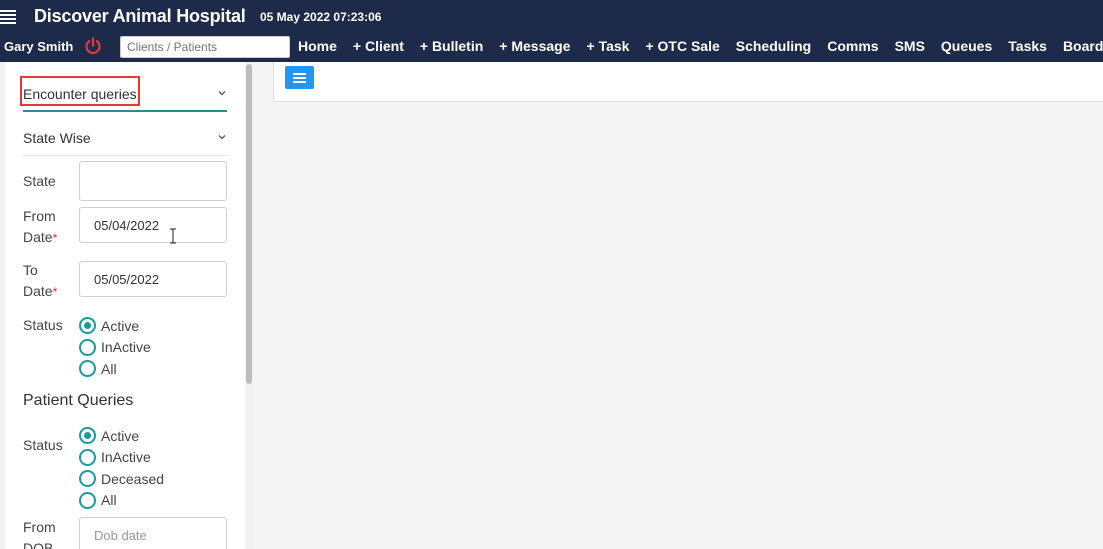 The width and height of the screenshot is (1103, 549). What do you see at coordinates (93, 46) in the screenshot?
I see `power-icon` at bounding box center [93, 46].